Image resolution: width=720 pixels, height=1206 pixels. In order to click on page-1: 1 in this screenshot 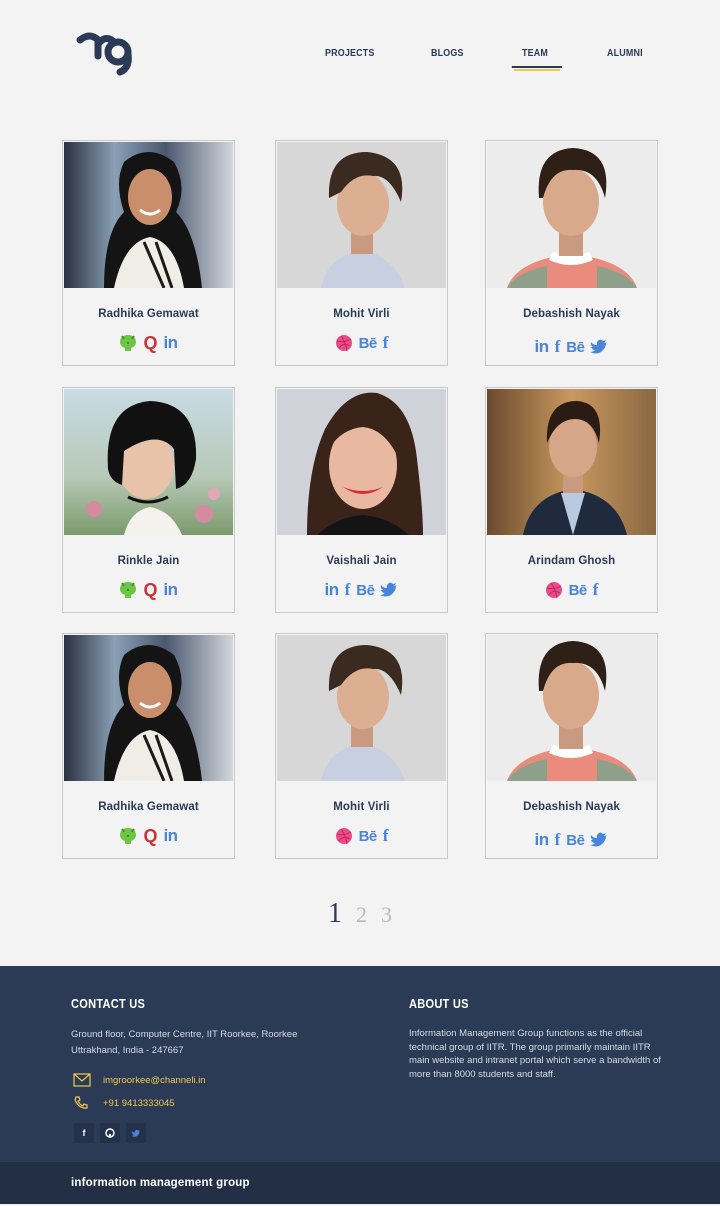, I will do `click(335, 914)`.